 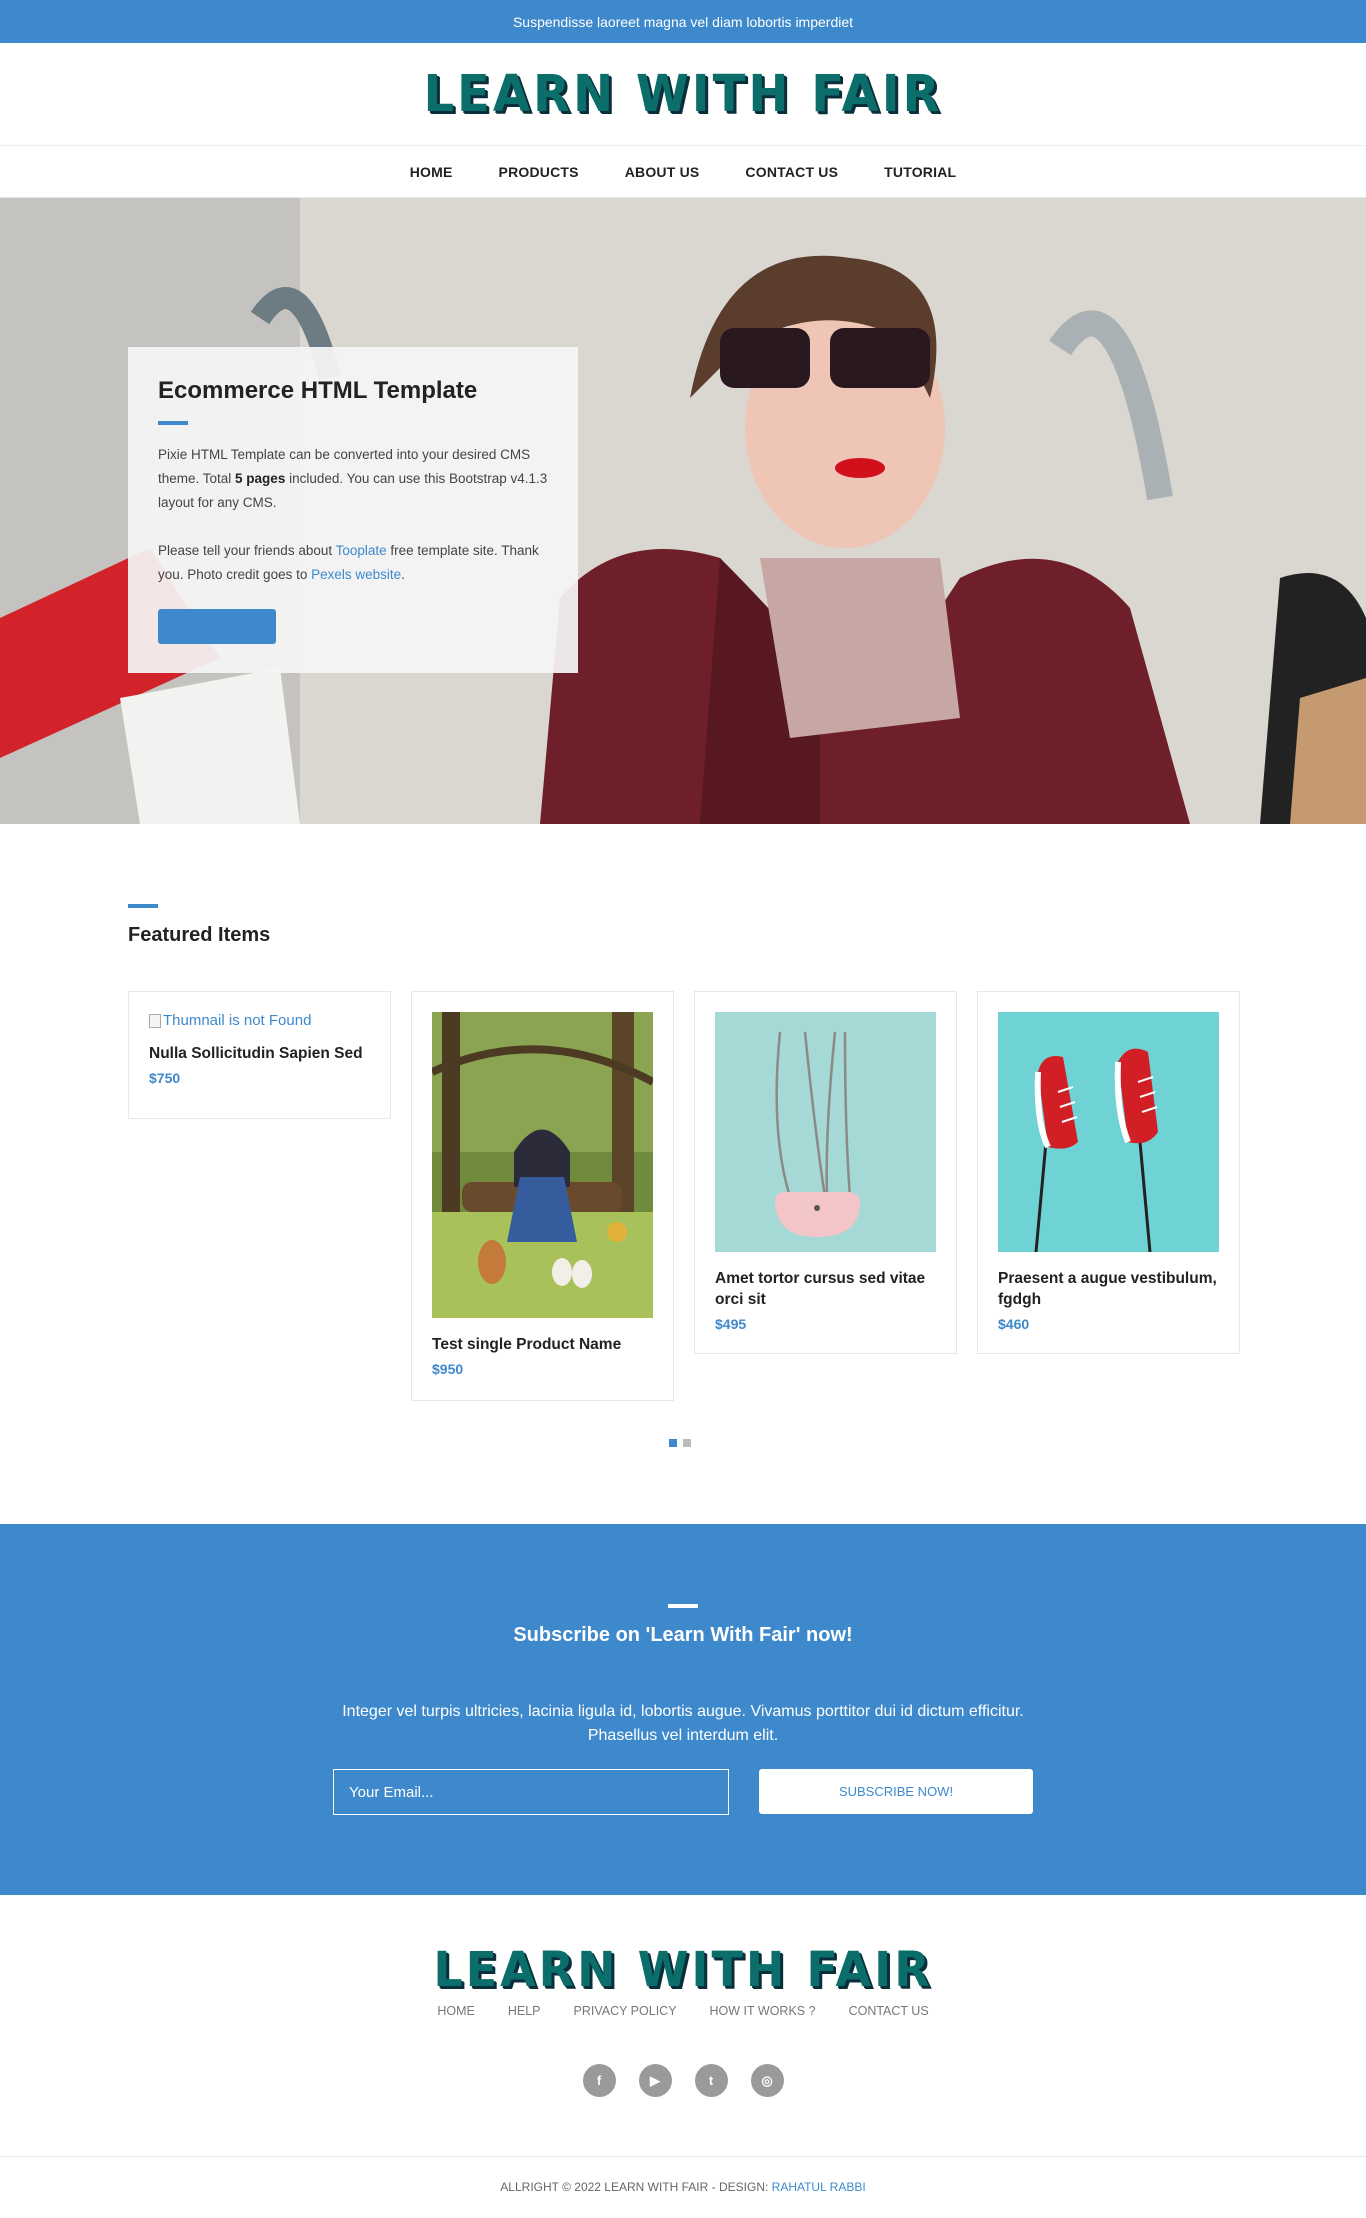 What do you see at coordinates (791, 172) in the screenshot?
I see `nav-contact-us: CONTACT US` at bounding box center [791, 172].